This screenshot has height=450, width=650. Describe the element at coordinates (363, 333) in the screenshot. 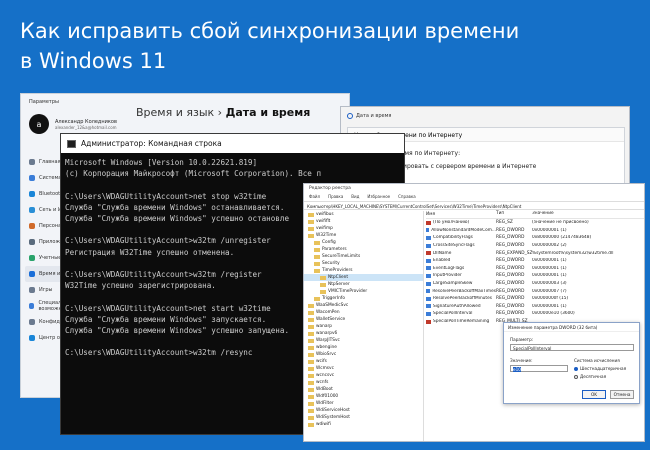

I see `tree-item: wanarpv6` at that location.